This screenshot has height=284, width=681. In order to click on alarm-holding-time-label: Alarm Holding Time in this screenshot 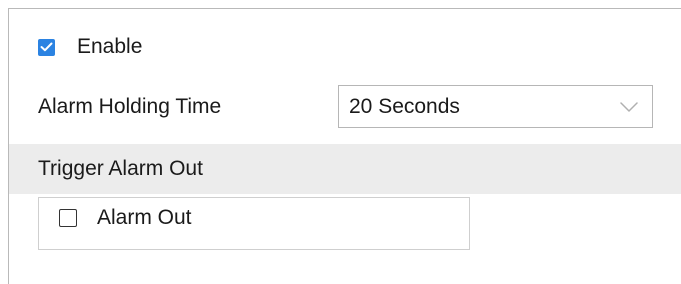, I will do `click(130, 106)`.